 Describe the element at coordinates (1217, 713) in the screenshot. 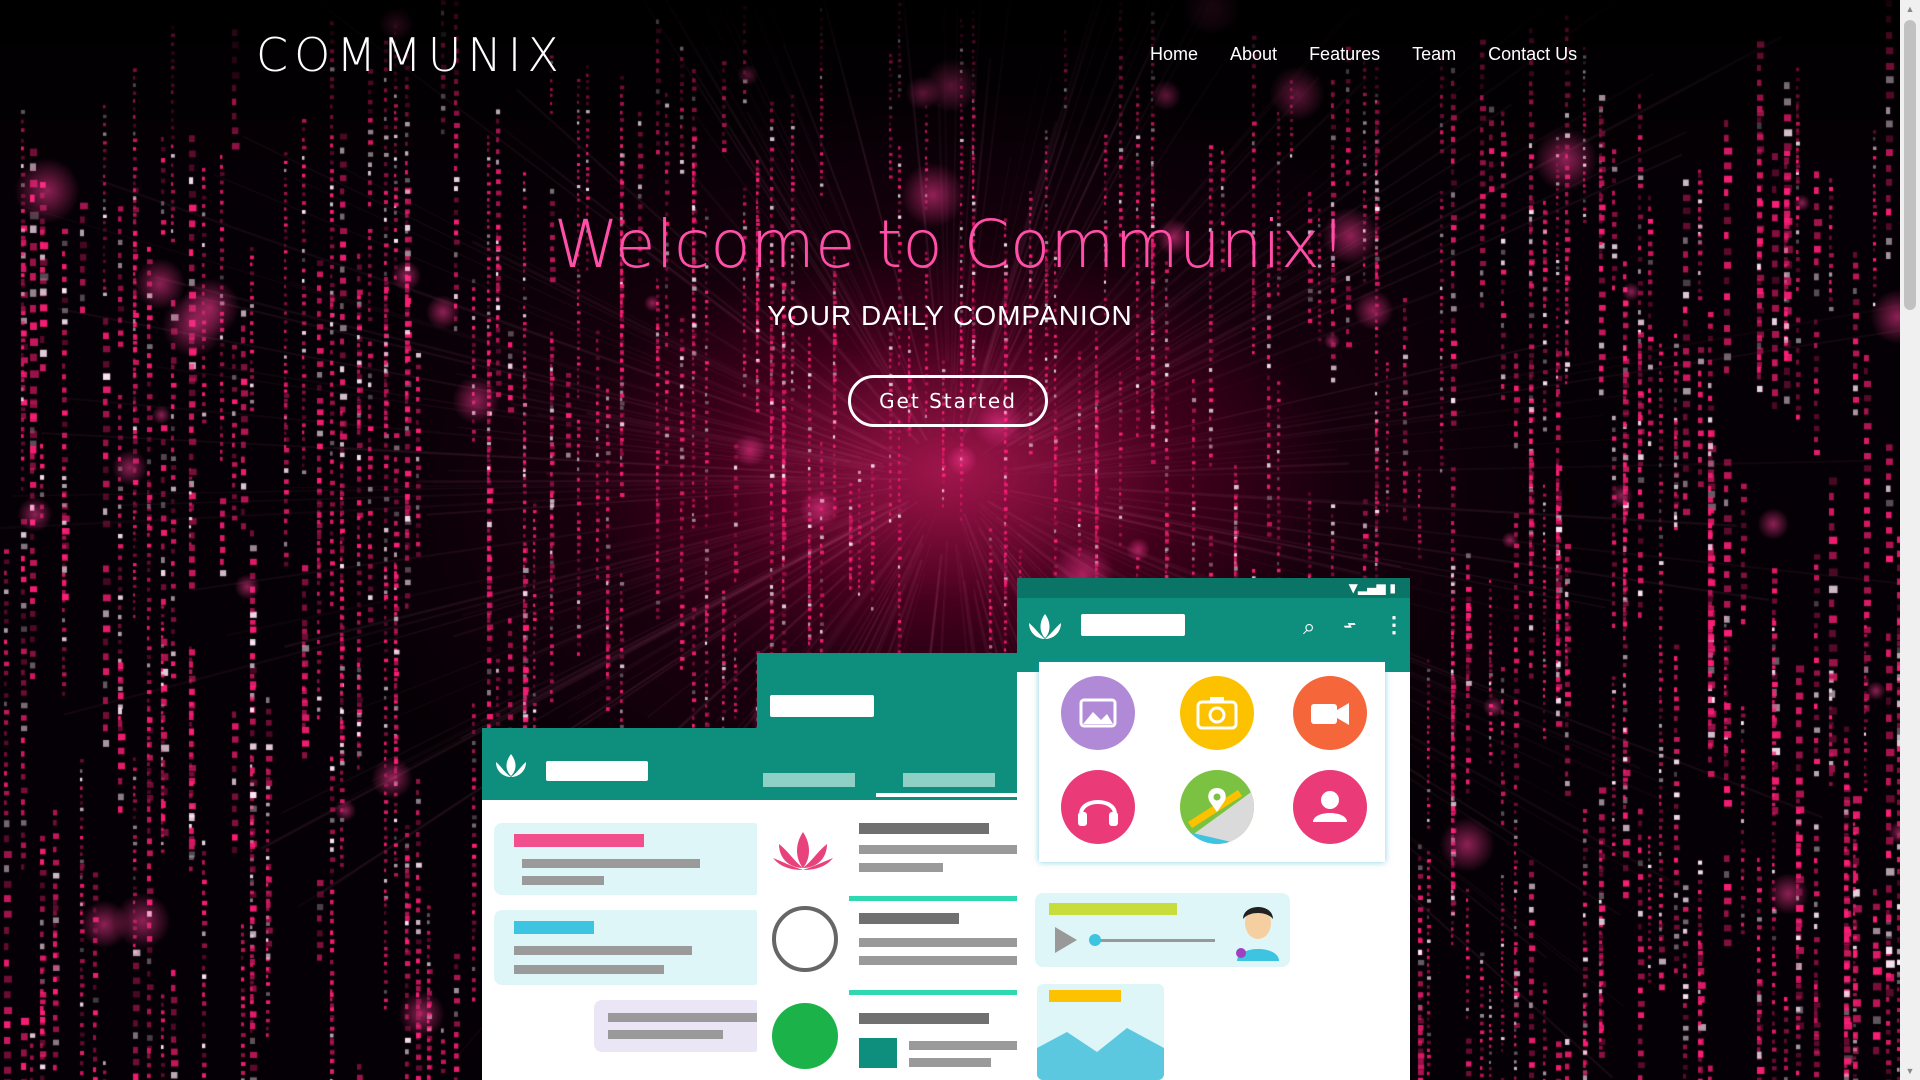

I see `camera-icon` at that location.